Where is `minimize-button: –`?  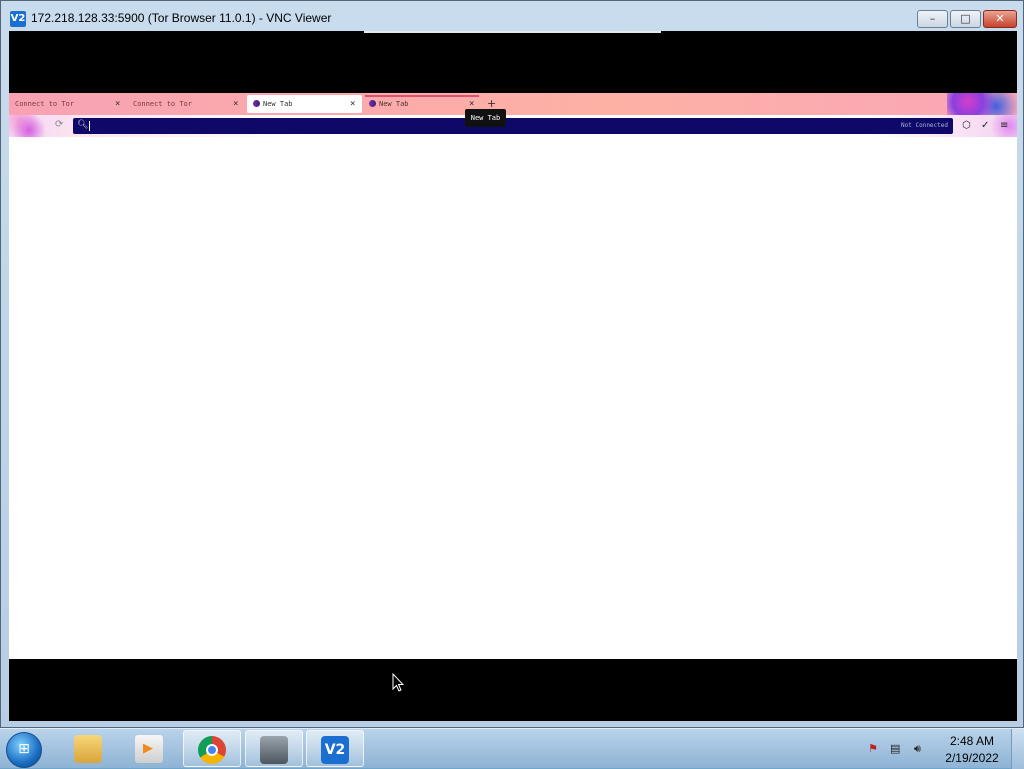 minimize-button: – is located at coordinates (932, 19).